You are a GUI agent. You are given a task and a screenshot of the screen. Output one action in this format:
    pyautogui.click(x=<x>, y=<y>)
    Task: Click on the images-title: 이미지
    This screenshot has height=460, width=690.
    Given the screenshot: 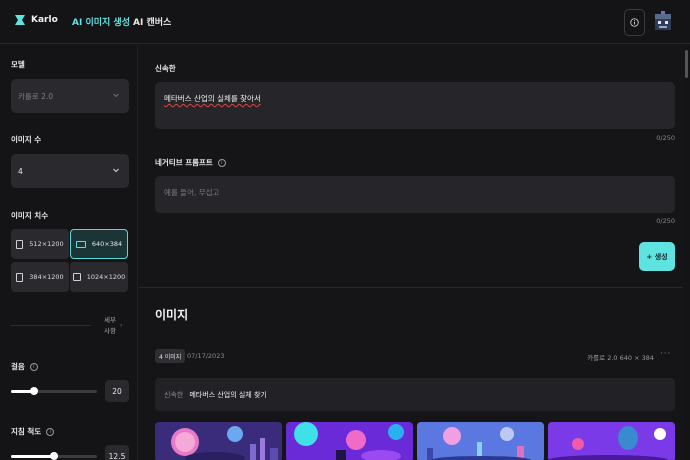 What is the action you would take?
    pyautogui.click(x=172, y=315)
    